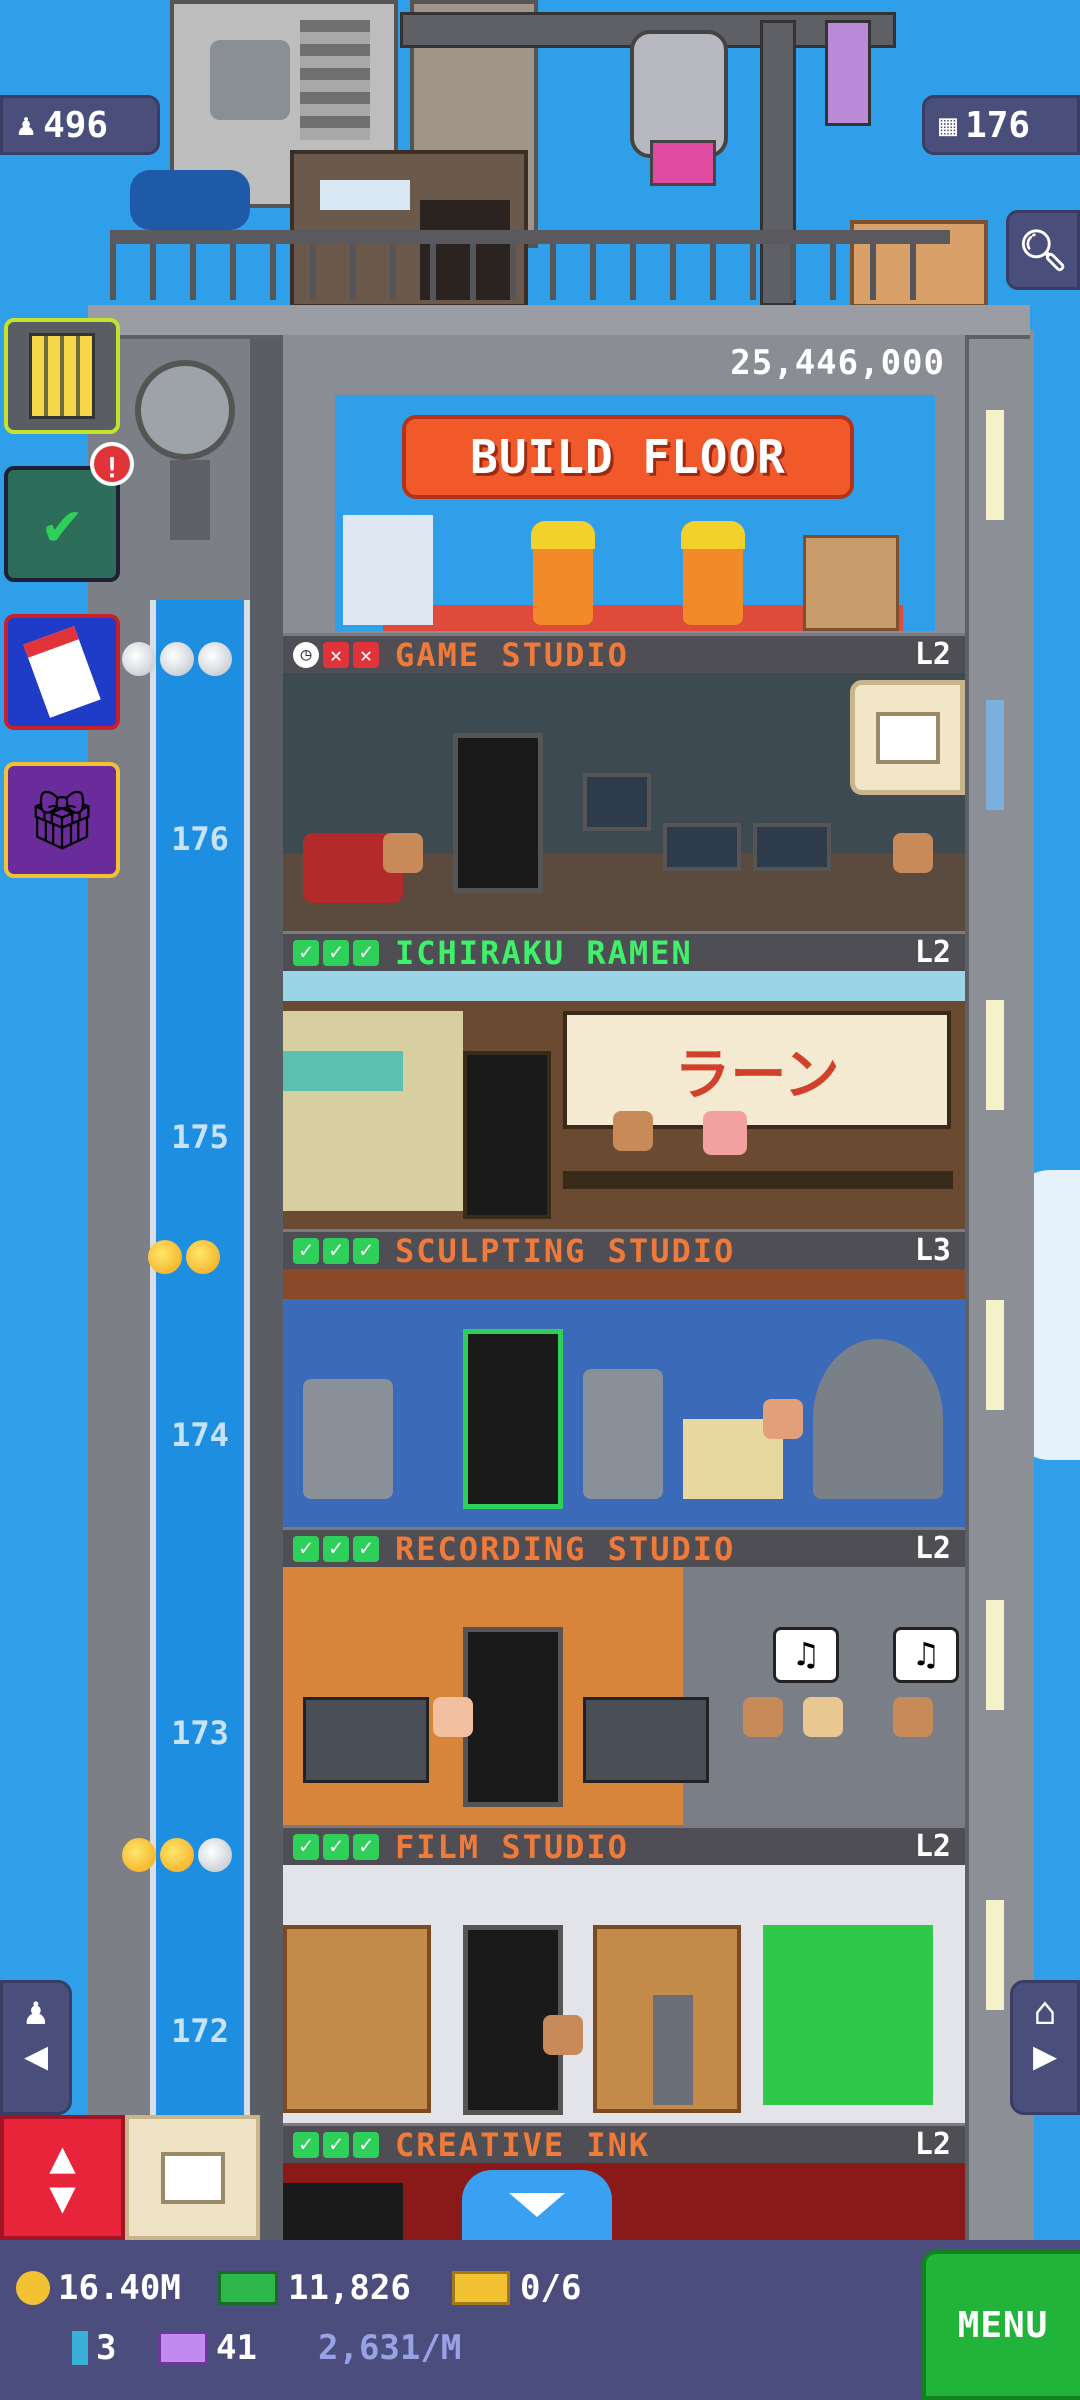 Image resolution: width=1080 pixels, height=2400 pixels. I want to click on menu-label: MENU, so click(1003, 2325).